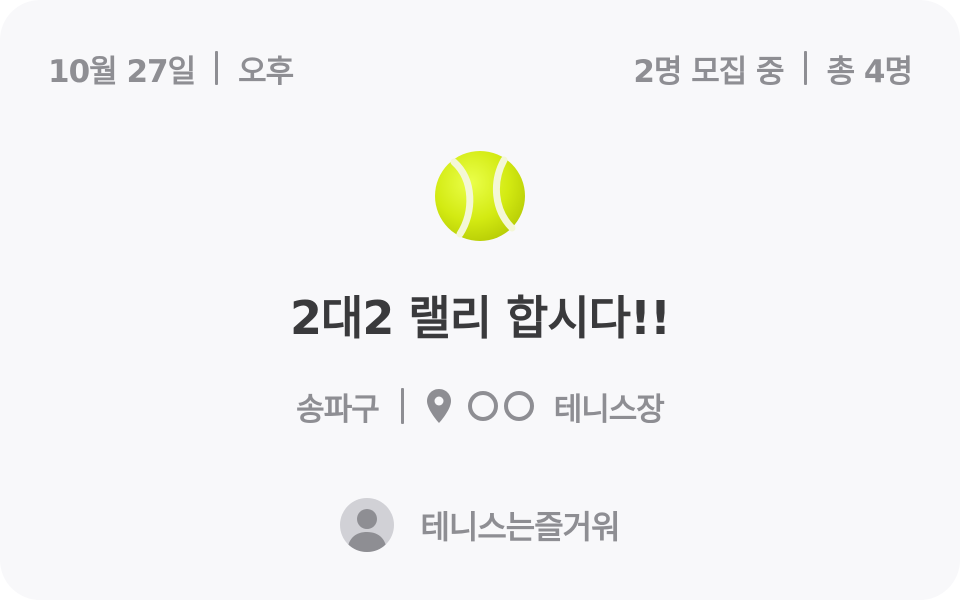 This screenshot has width=960, height=600. What do you see at coordinates (122, 71) in the screenshot?
I see `match-date: 10월 27일` at bounding box center [122, 71].